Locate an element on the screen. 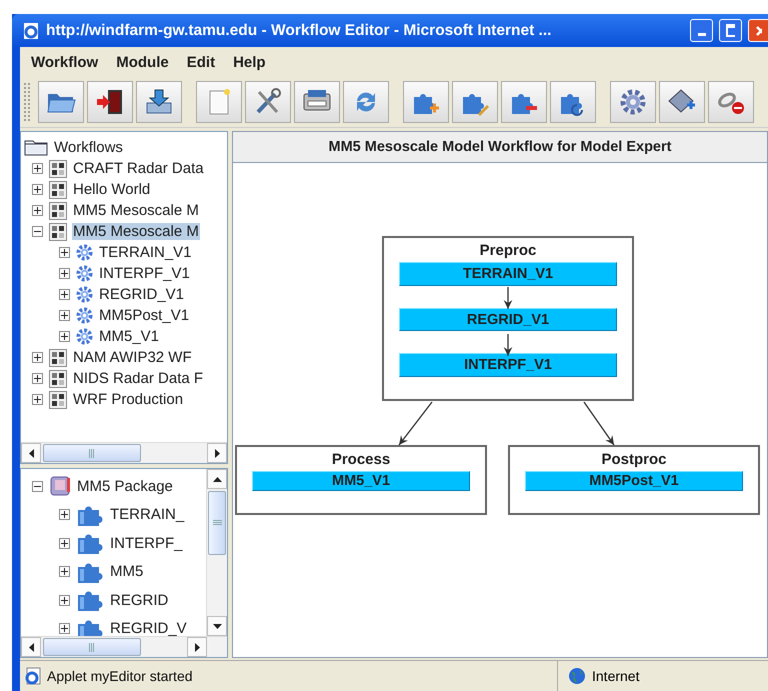 Image resolution: width=768 pixels, height=691 pixels. tree-item: REGRID_V is located at coordinates (148, 628).